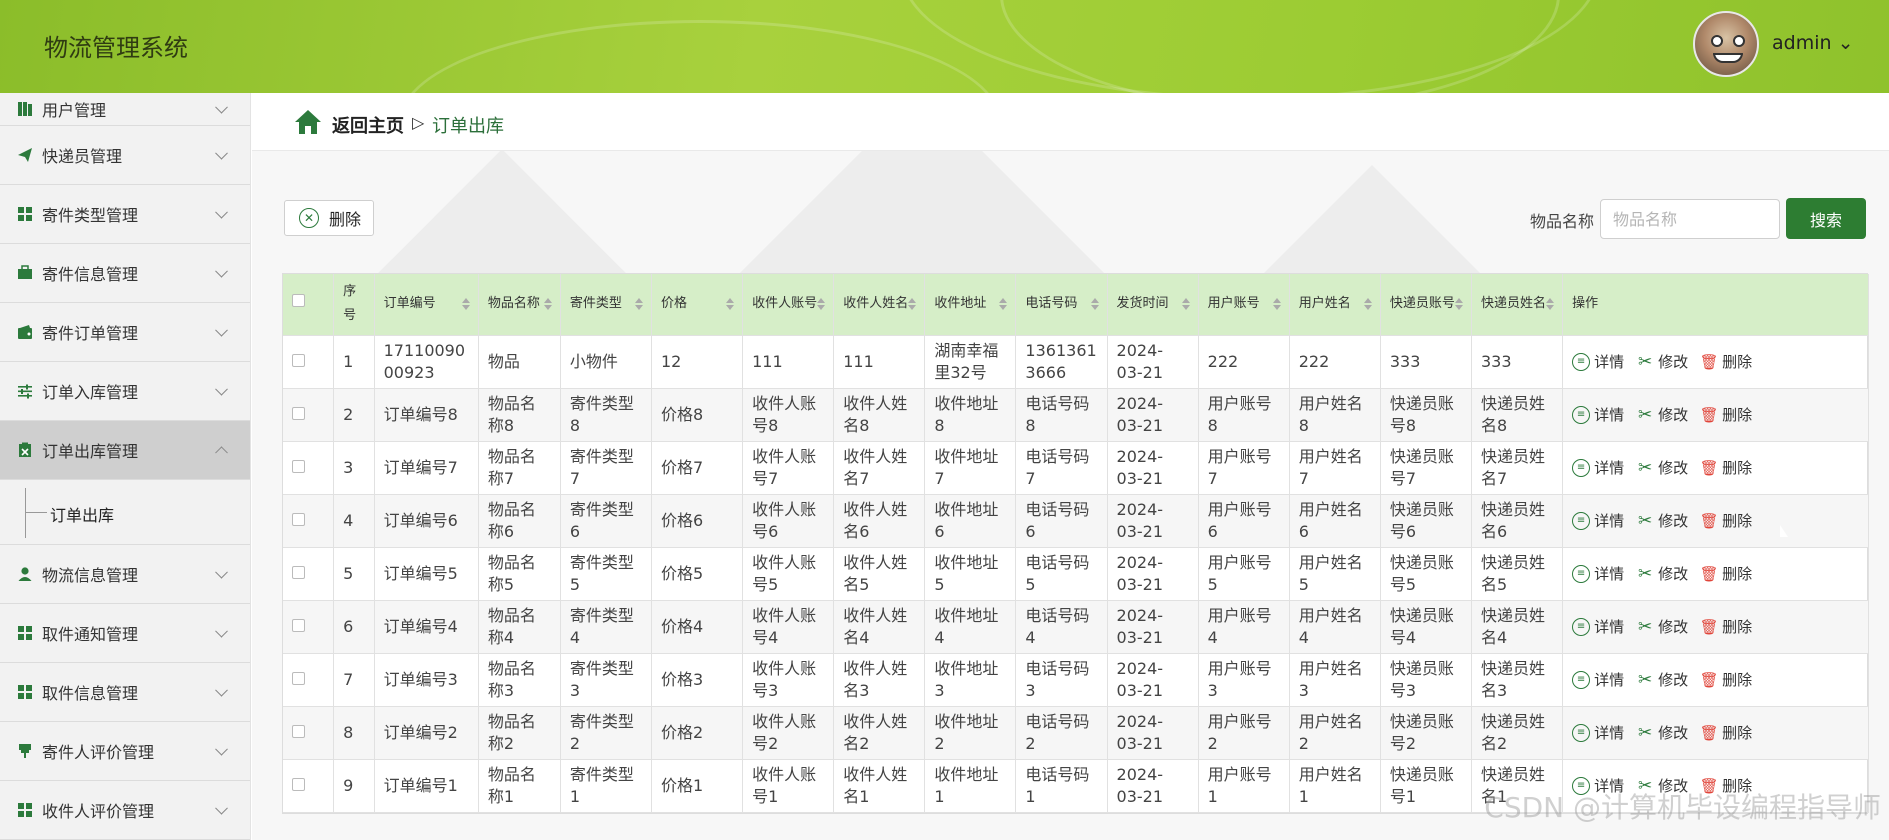 This screenshot has width=1889, height=840. What do you see at coordinates (879, 305) in the screenshot?
I see `col-header: 收件人姓名` at bounding box center [879, 305].